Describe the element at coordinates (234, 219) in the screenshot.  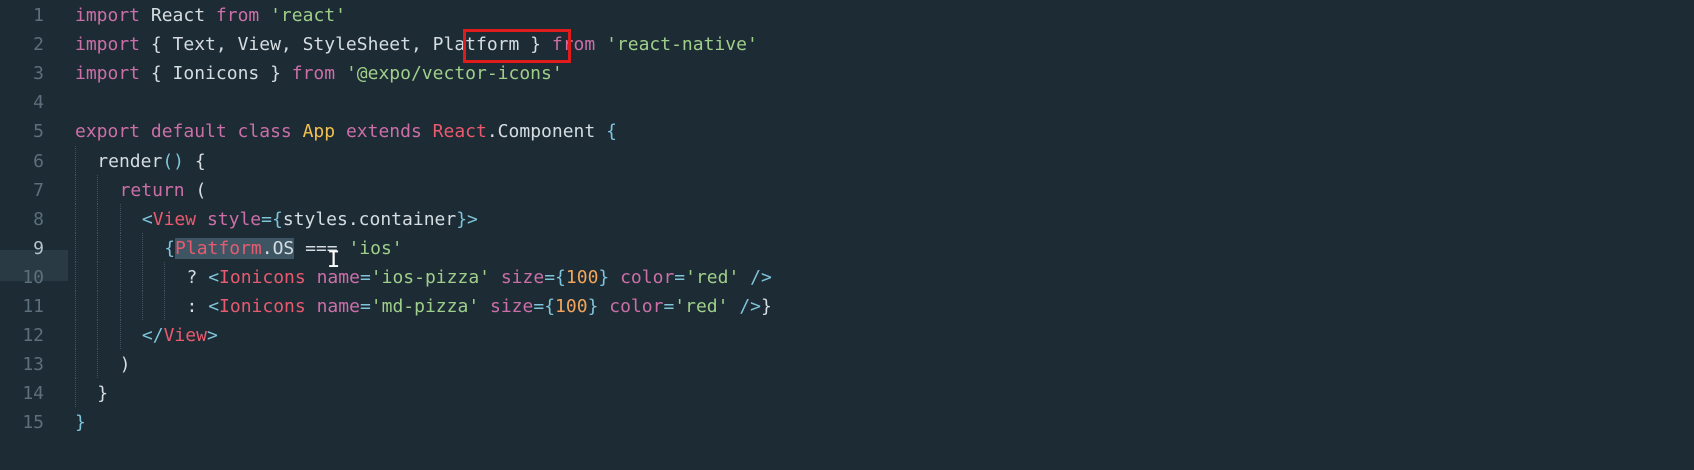
I see `code-token: style` at that location.